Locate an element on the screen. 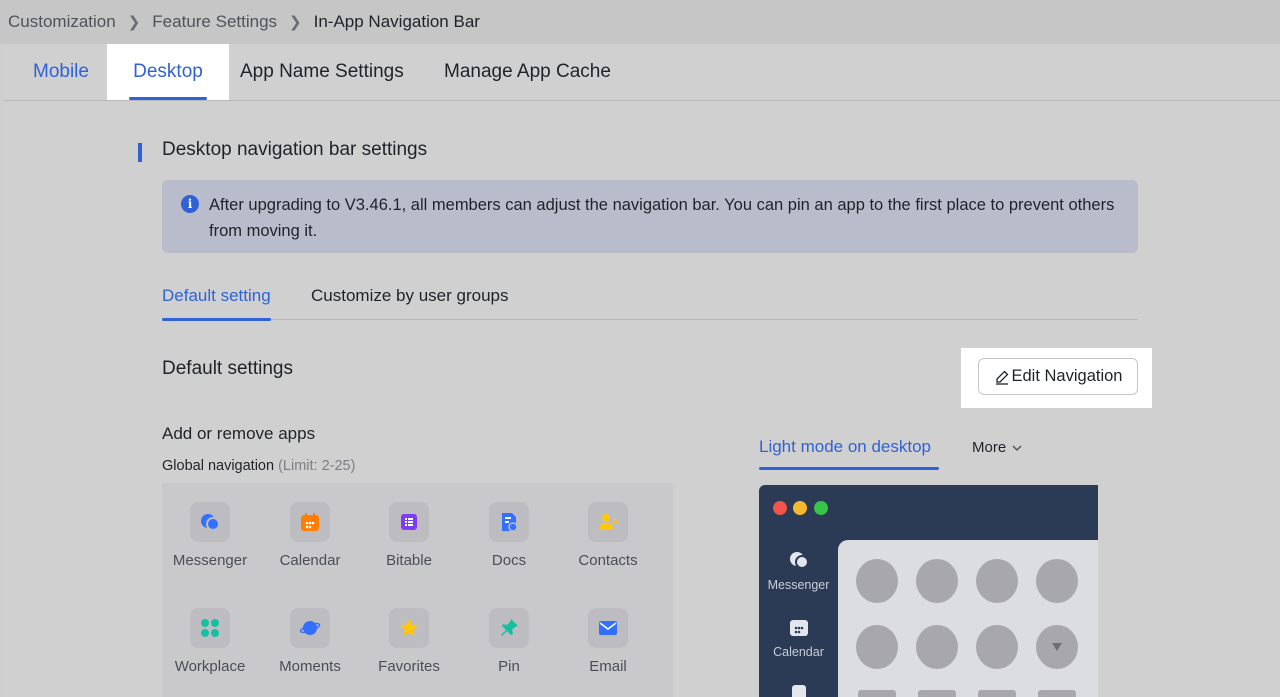  app-contacts: Contacts is located at coordinates (608, 535).